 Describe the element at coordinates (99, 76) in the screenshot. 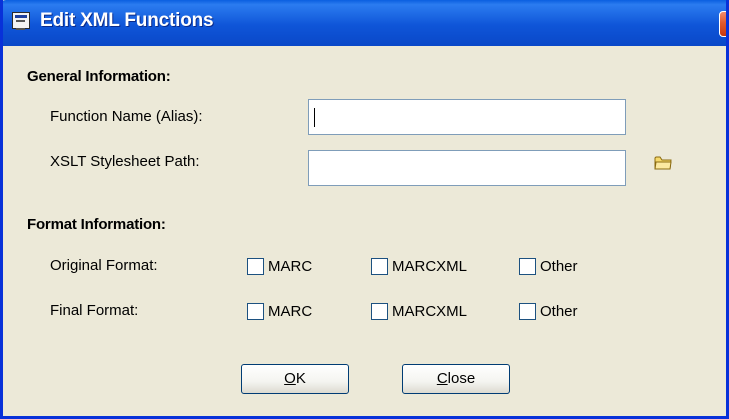

I see `general-information-heading: General Information:` at that location.